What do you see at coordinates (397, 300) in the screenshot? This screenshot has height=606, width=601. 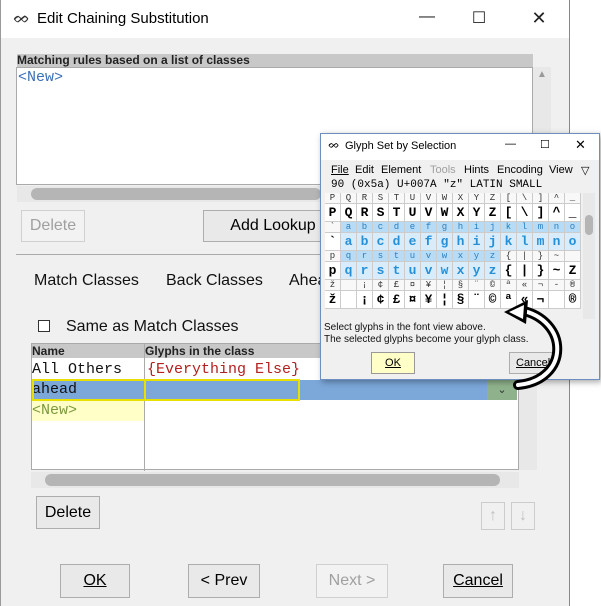 I see `glyph-cell: £` at bounding box center [397, 300].